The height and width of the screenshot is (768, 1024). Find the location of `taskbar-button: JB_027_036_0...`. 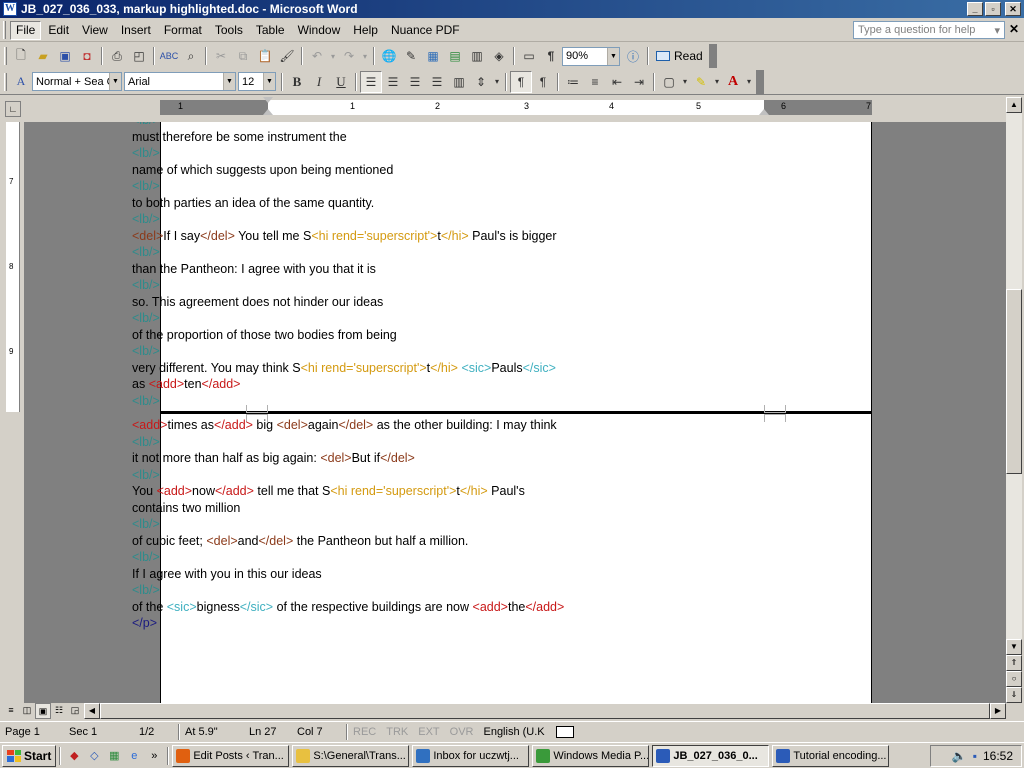

taskbar-button: JB_027_036_0... is located at coordinates (711, 755).